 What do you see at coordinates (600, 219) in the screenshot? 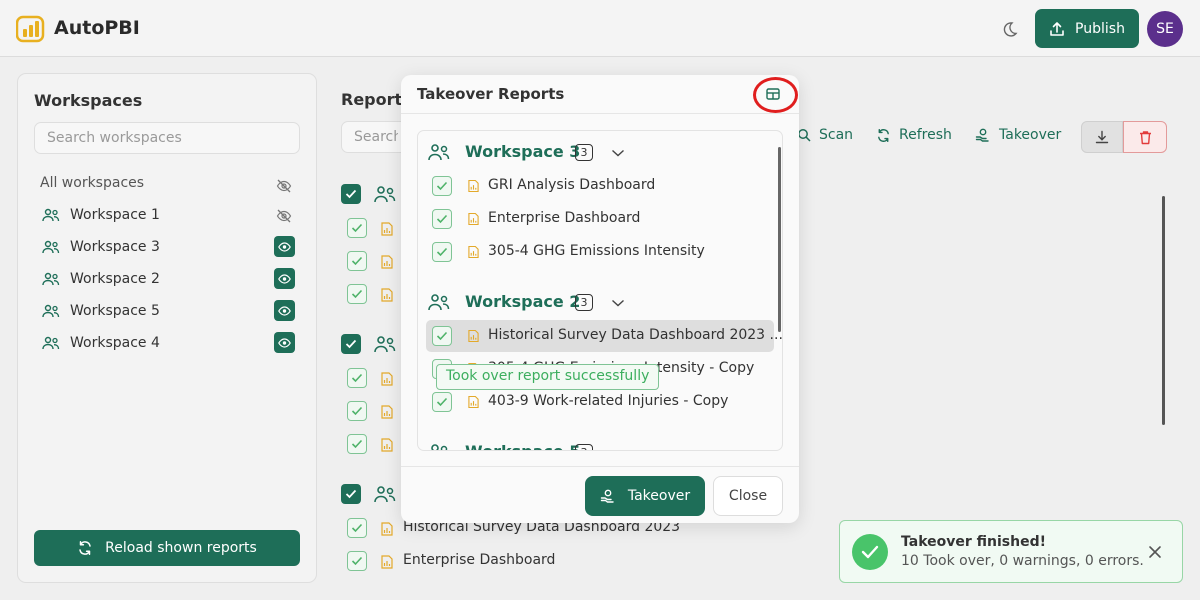
I see `report-row: Enterprise Dashboard` at bounding box center [600, 219].